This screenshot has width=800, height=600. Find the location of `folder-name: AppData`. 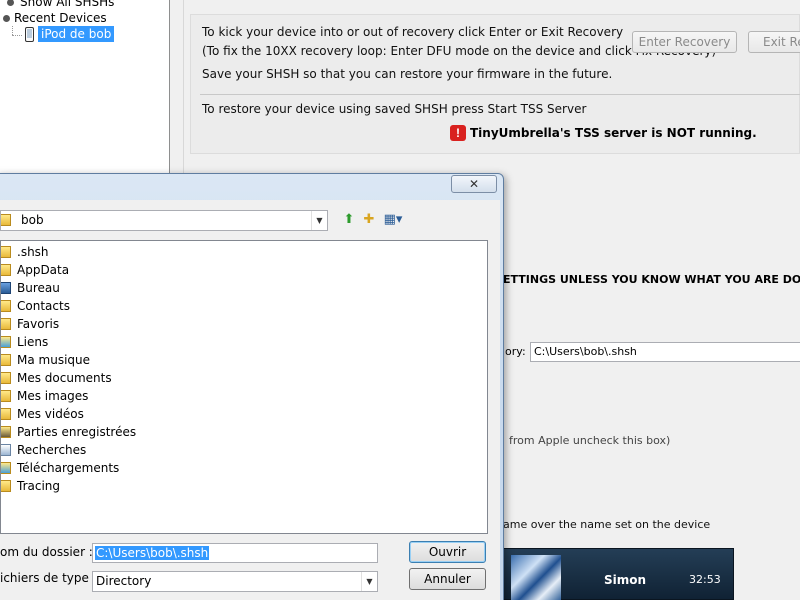

folder-name: AppData is located at coordinates (43, 270).